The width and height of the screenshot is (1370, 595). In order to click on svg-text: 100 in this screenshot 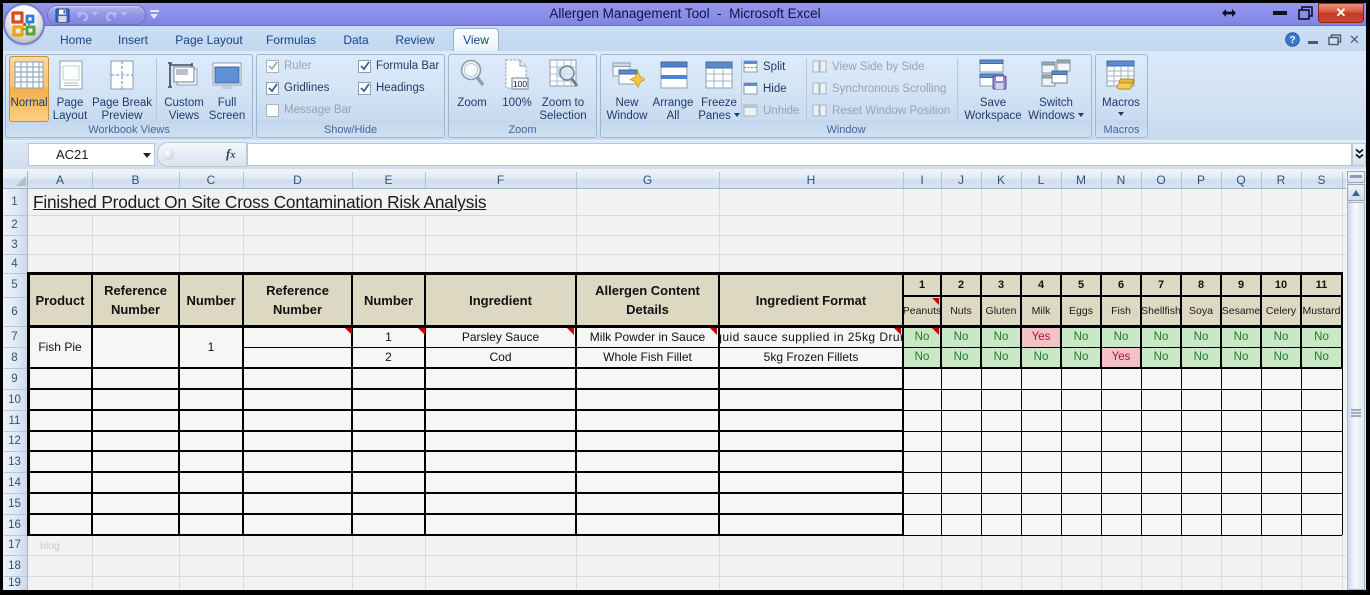, I will do `click(520, 84)`.